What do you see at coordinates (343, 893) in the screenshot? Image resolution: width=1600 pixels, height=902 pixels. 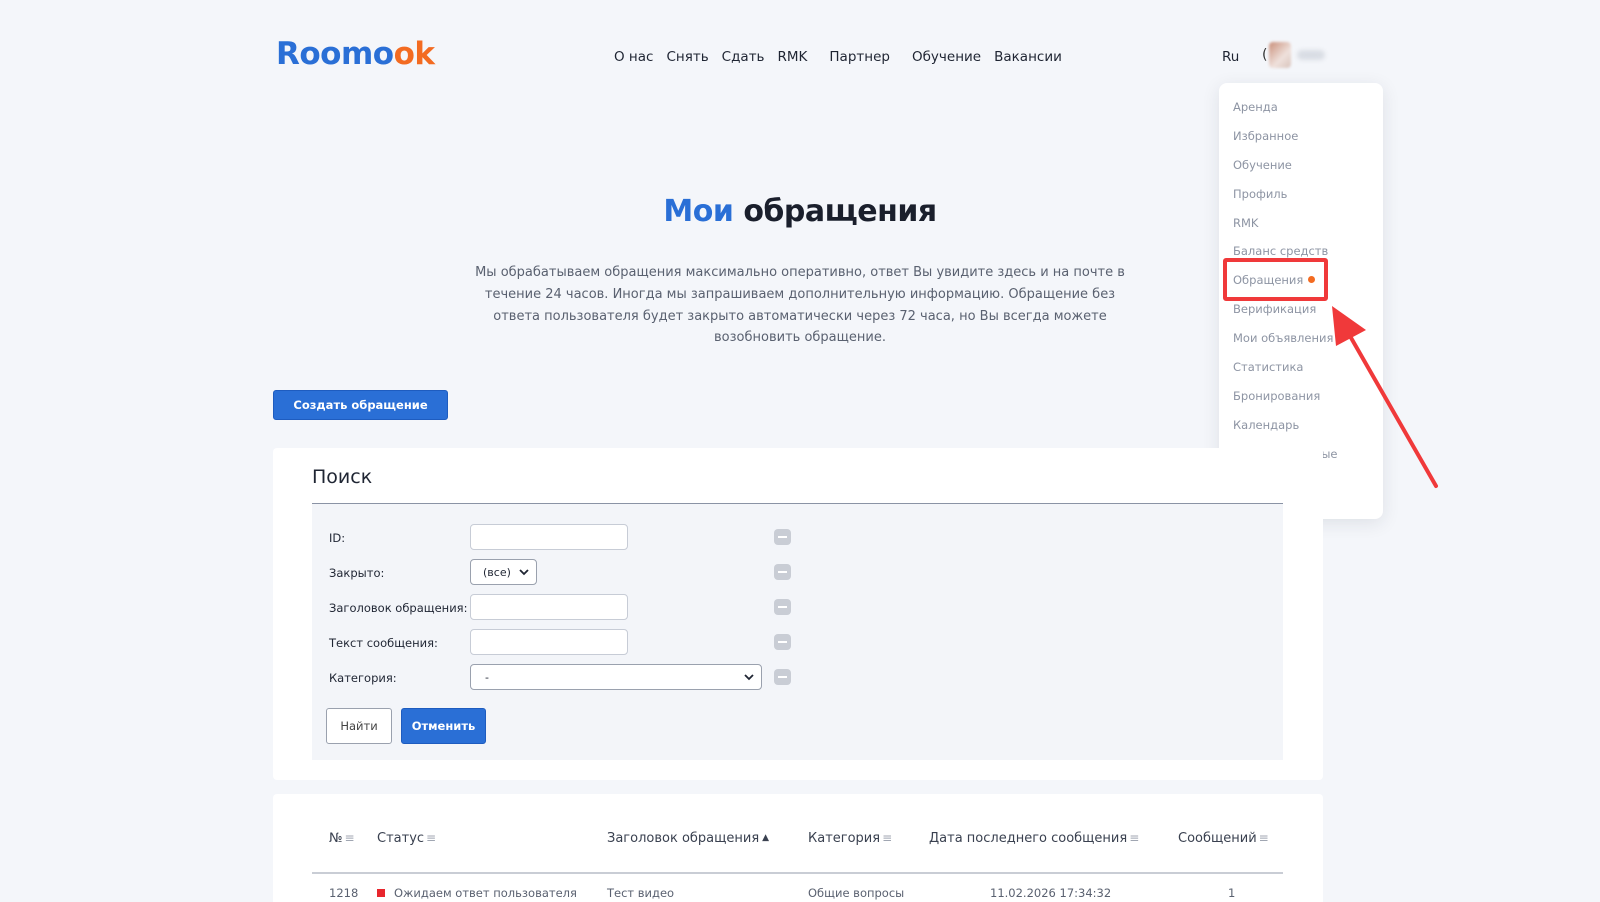 I see `cell-id: 1218` at bounding box center [343, 893].